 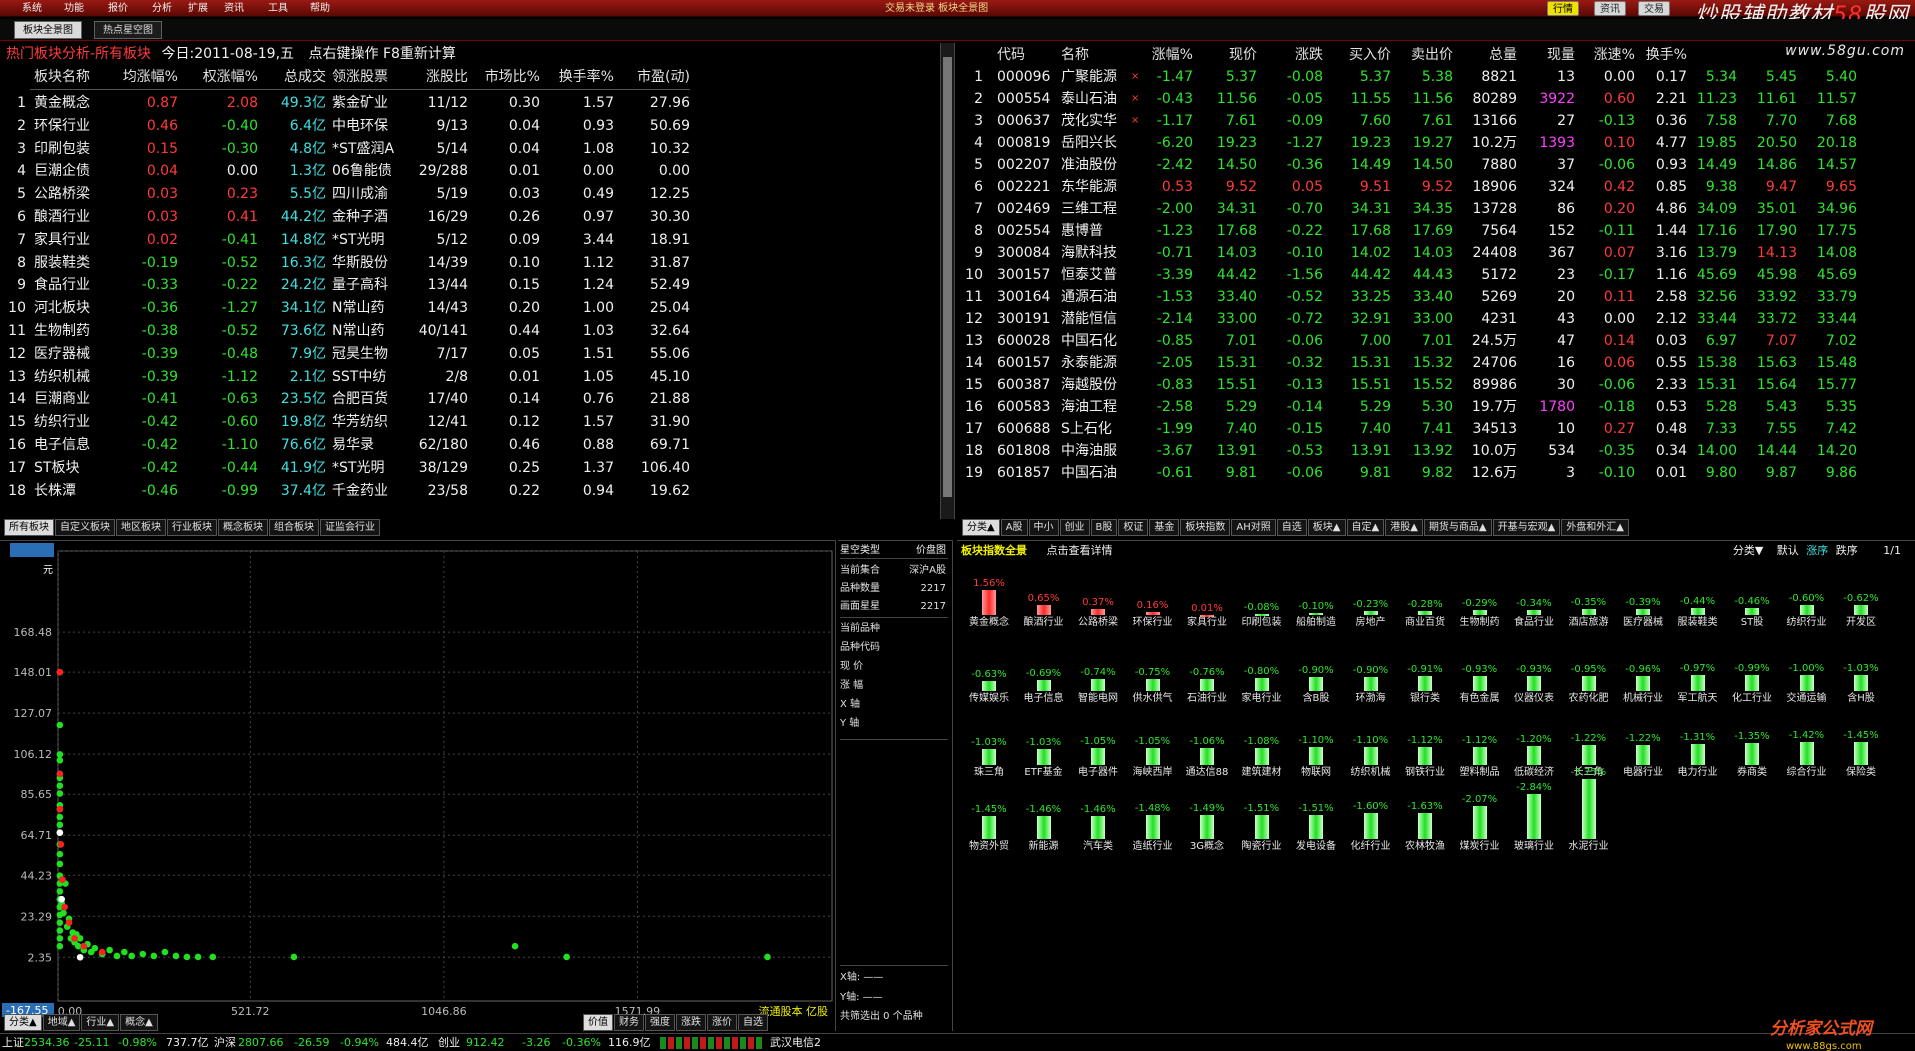 I want to click on stock-col-header: 涨幅%, so click(x=1164, y=55).